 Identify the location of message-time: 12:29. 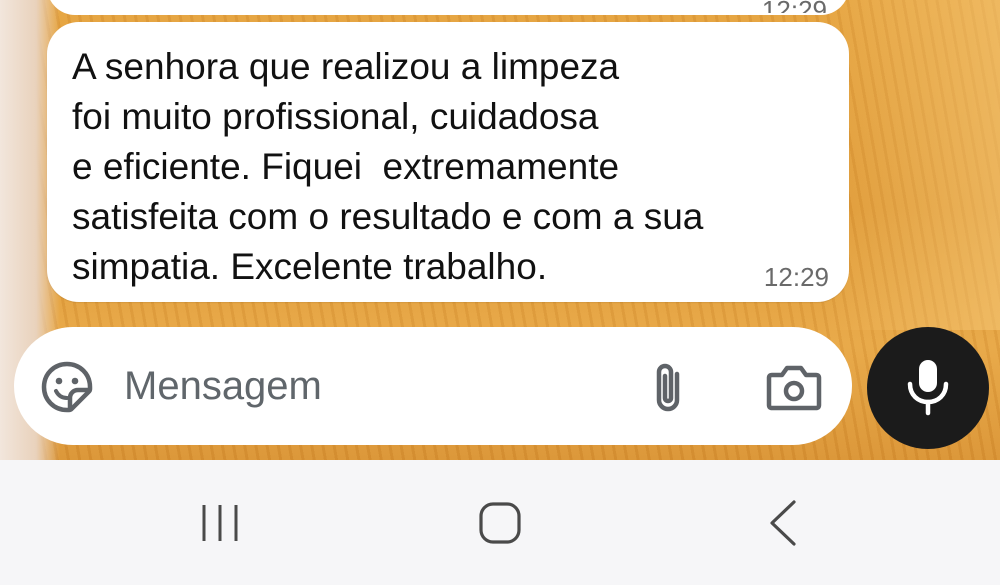
(796, 277).